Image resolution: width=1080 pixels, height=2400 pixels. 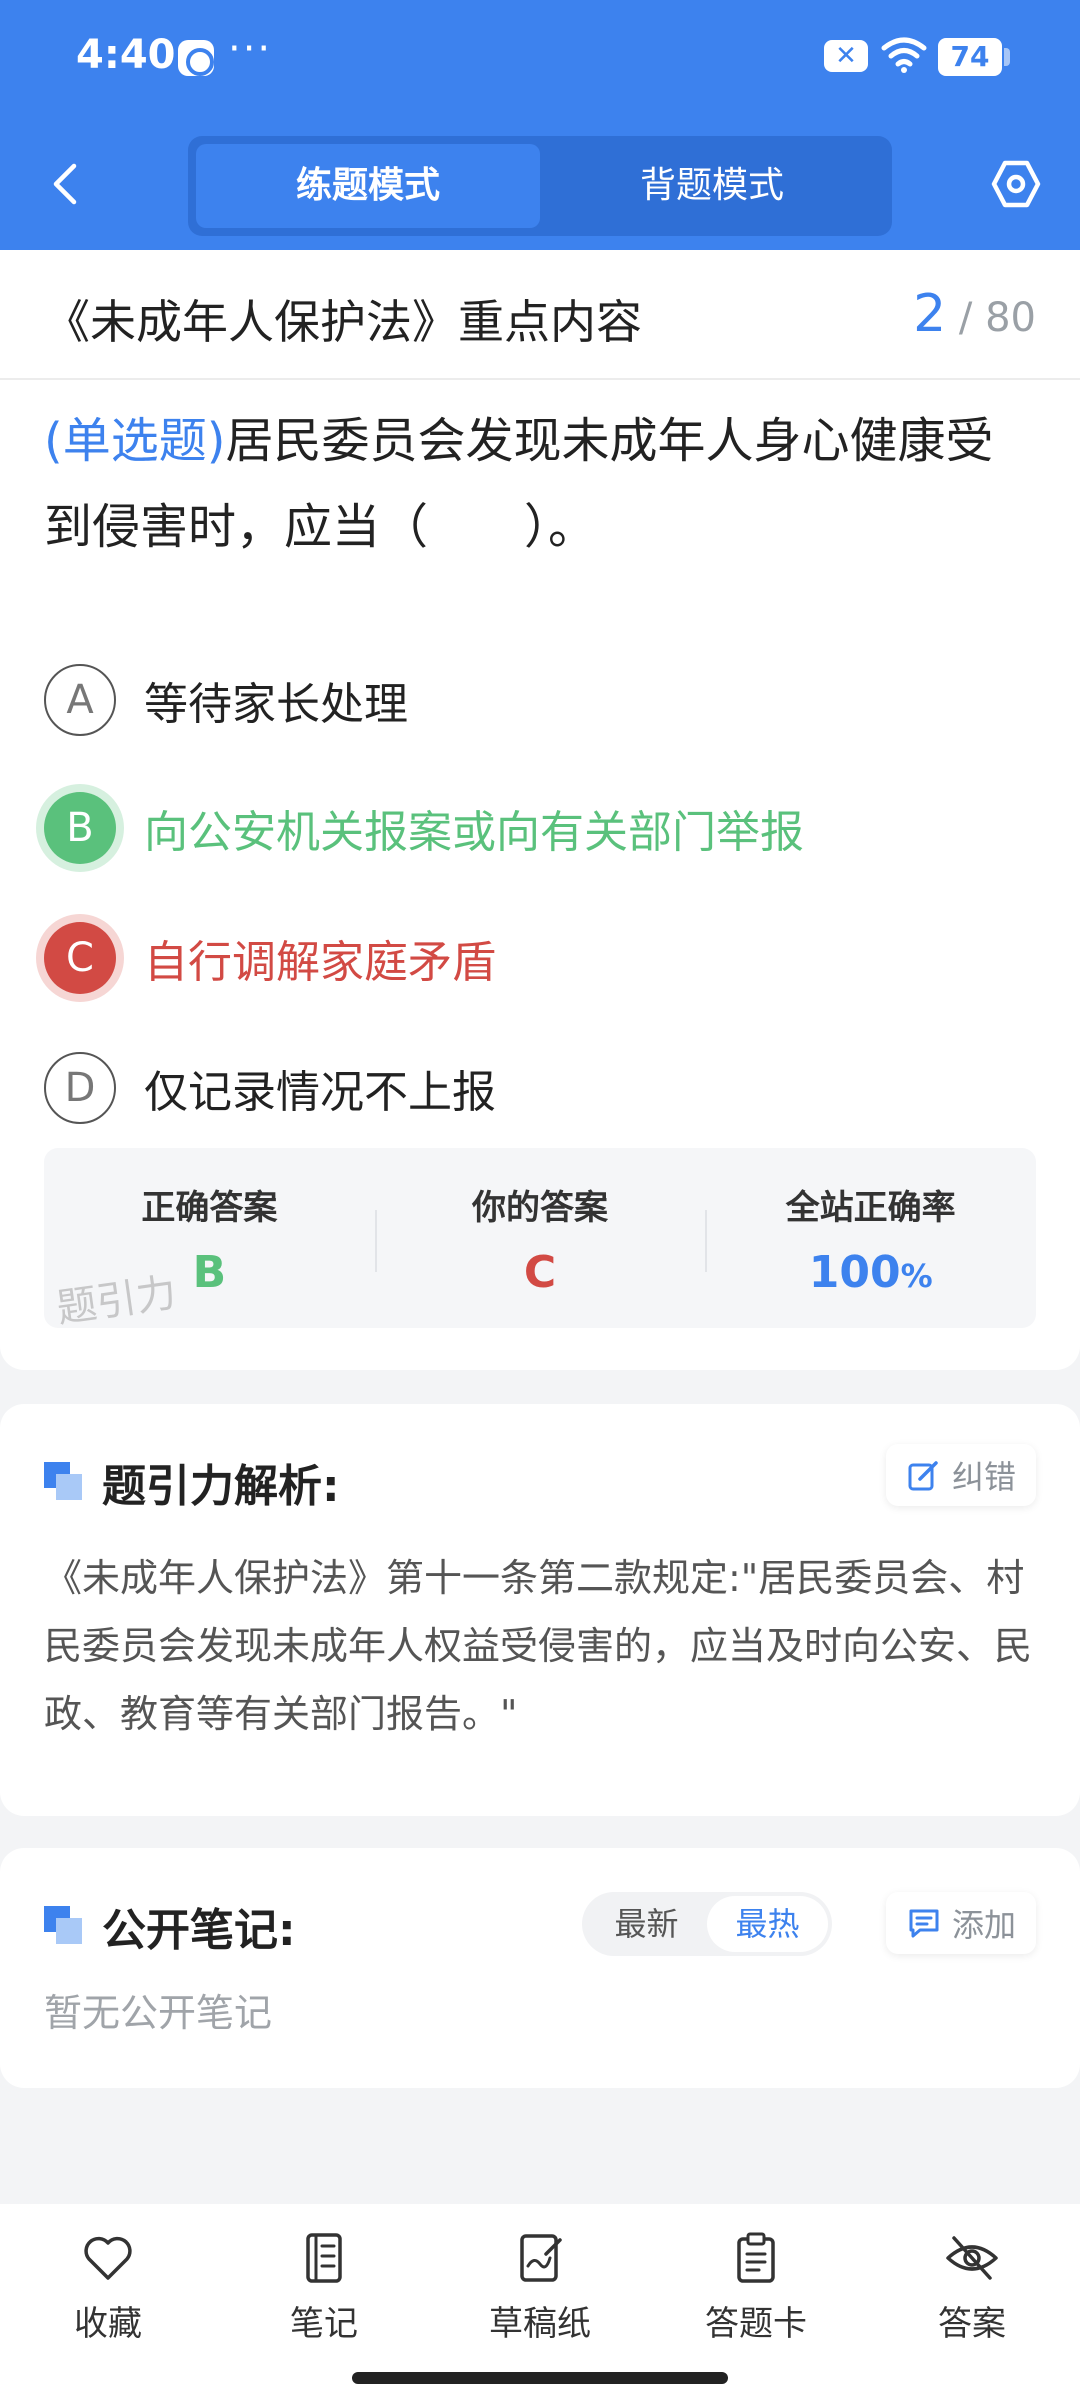 What do you see at coordinates (756, 2302) in the screenshot?
I see `answer-sheet-button: 答题卡` at bounding box center [756, 2302].